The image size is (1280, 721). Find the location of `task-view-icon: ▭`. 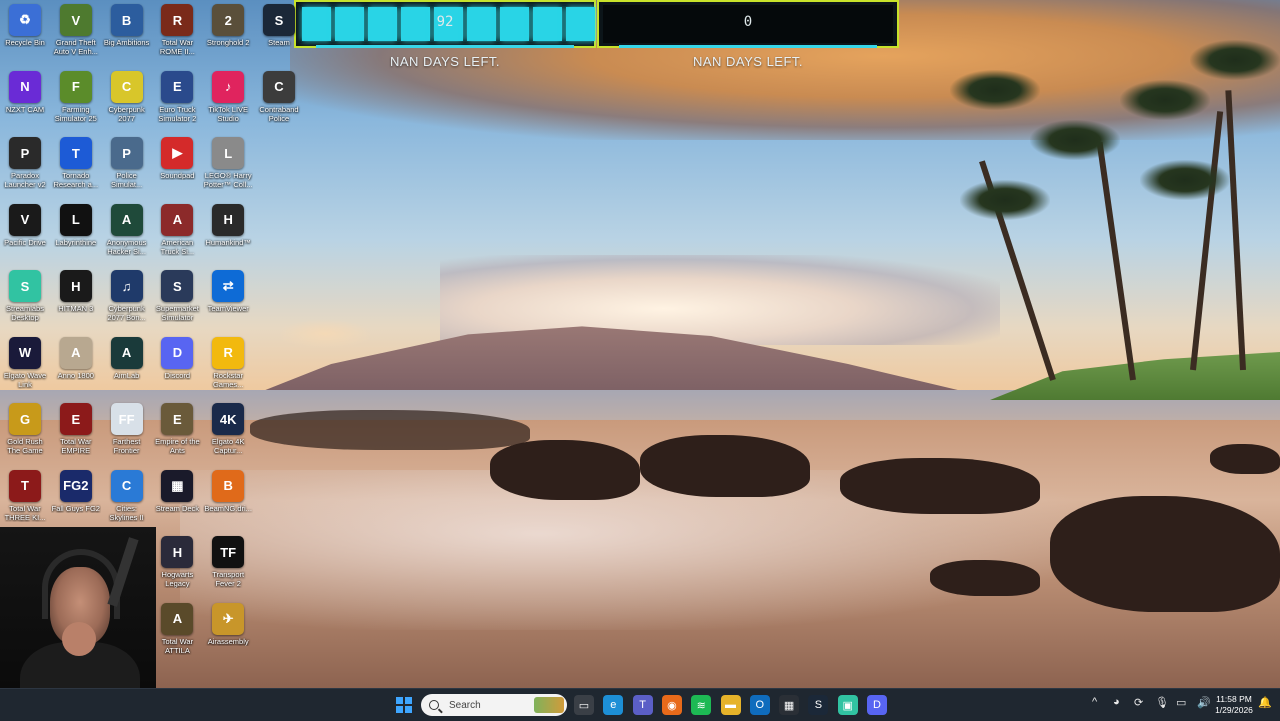

task-view-icon: ▭ is located at coordinates (584, 705).